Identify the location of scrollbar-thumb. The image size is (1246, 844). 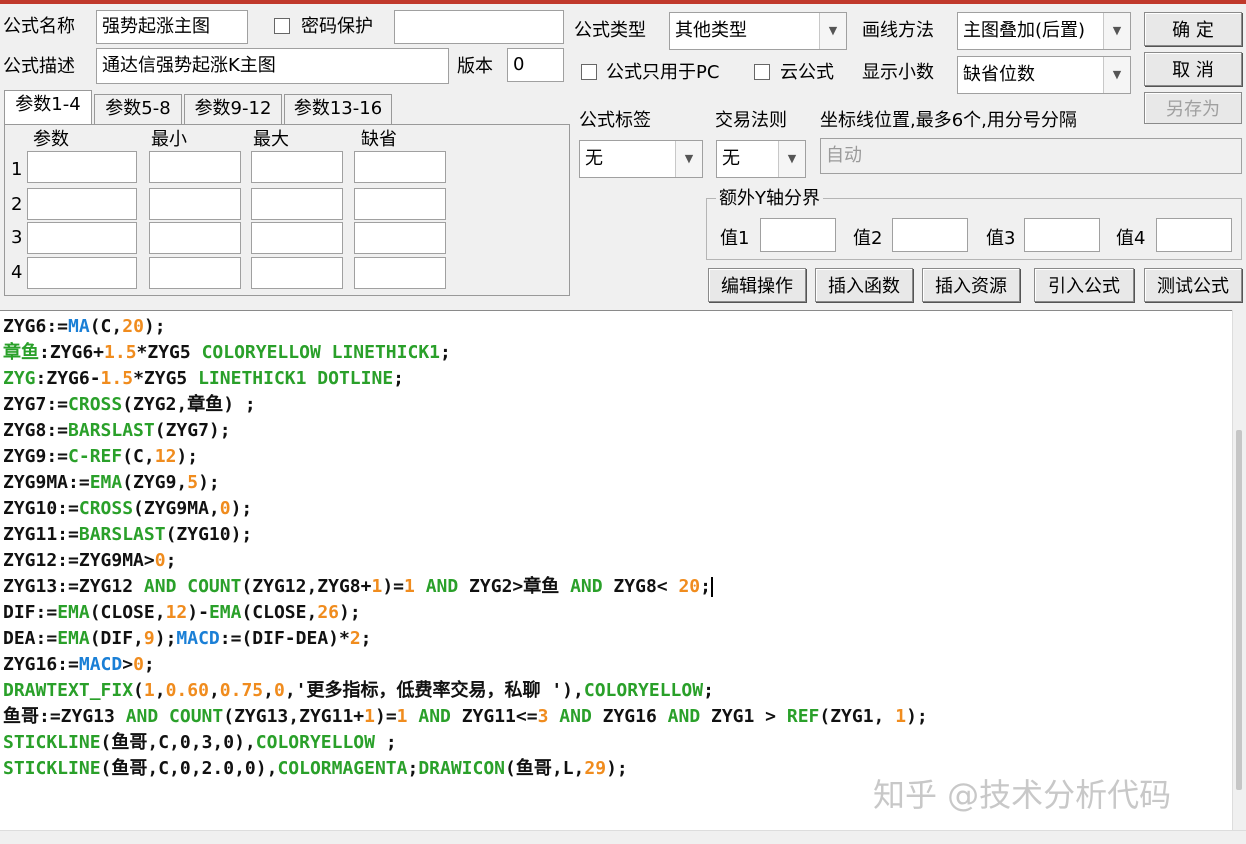
(1239, 610).